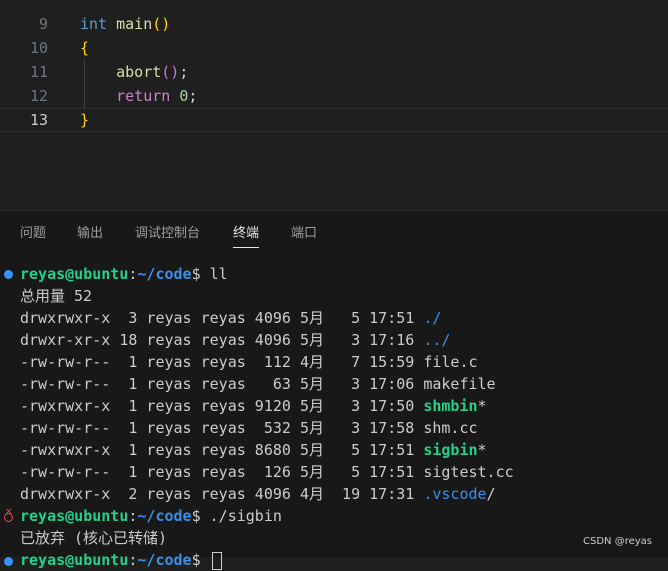 The width and height of the screenshot is (668, 571). Describe the element at coordinates (167, 234) in the screenshot. I see `tab-debug-console: 调试控制台` at that location.